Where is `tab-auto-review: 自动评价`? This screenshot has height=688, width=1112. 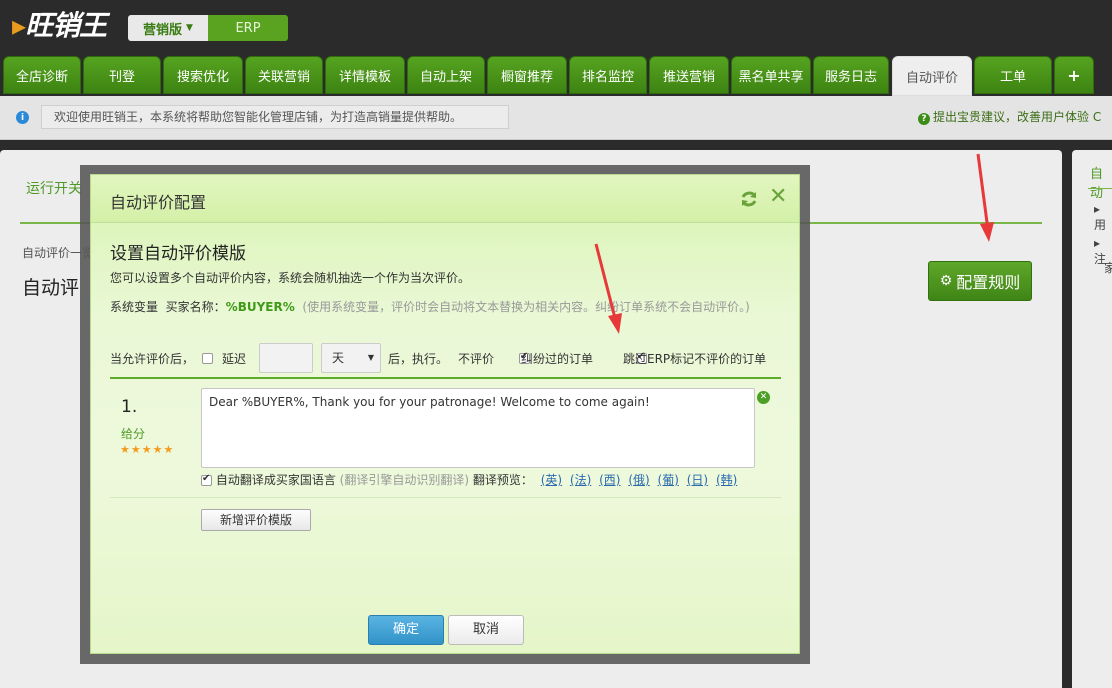 tab-auto-review: 自动评价 is located at coordinates (932, 76).